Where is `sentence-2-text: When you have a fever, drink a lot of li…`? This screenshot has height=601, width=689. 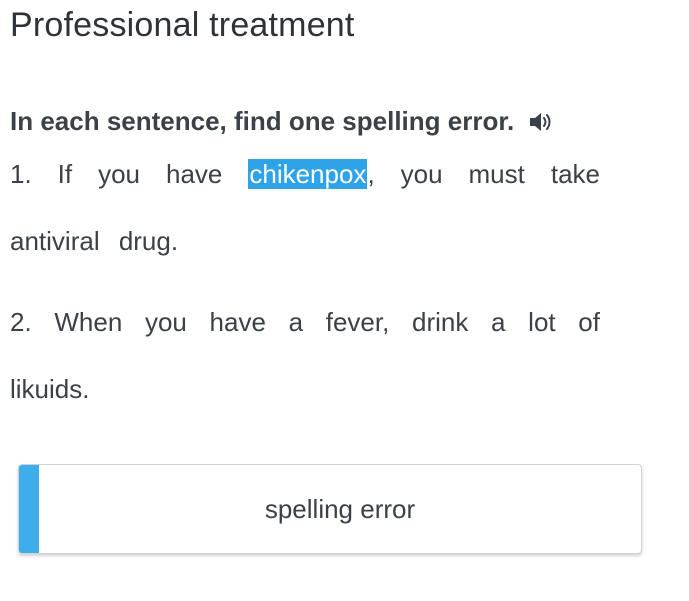
sentence-2-text: When you have a fever, drink a lot of li… is located at coordinates (305, 355).